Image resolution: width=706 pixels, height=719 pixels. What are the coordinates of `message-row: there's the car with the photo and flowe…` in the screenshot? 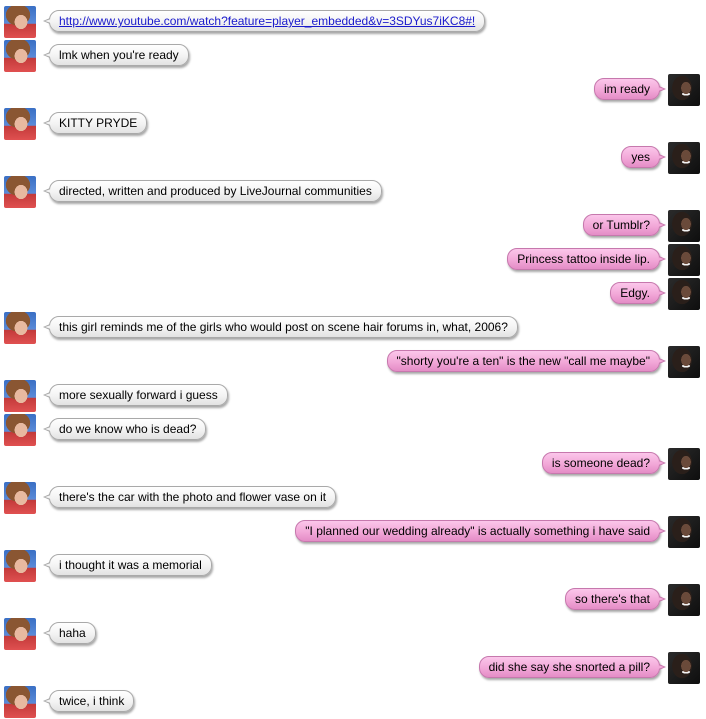 It's located at (353, 497).